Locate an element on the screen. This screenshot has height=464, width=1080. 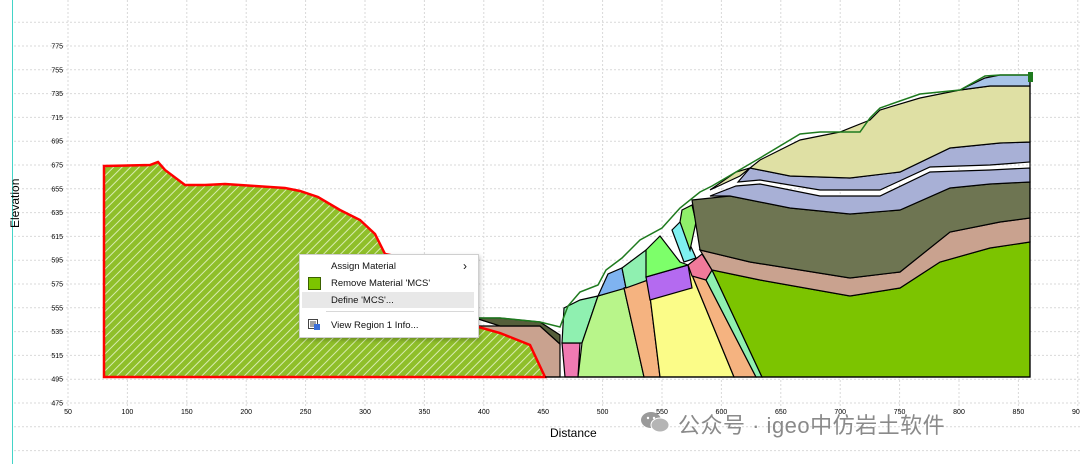
x-tick-label: 450 is located at coordinates (543, 412).